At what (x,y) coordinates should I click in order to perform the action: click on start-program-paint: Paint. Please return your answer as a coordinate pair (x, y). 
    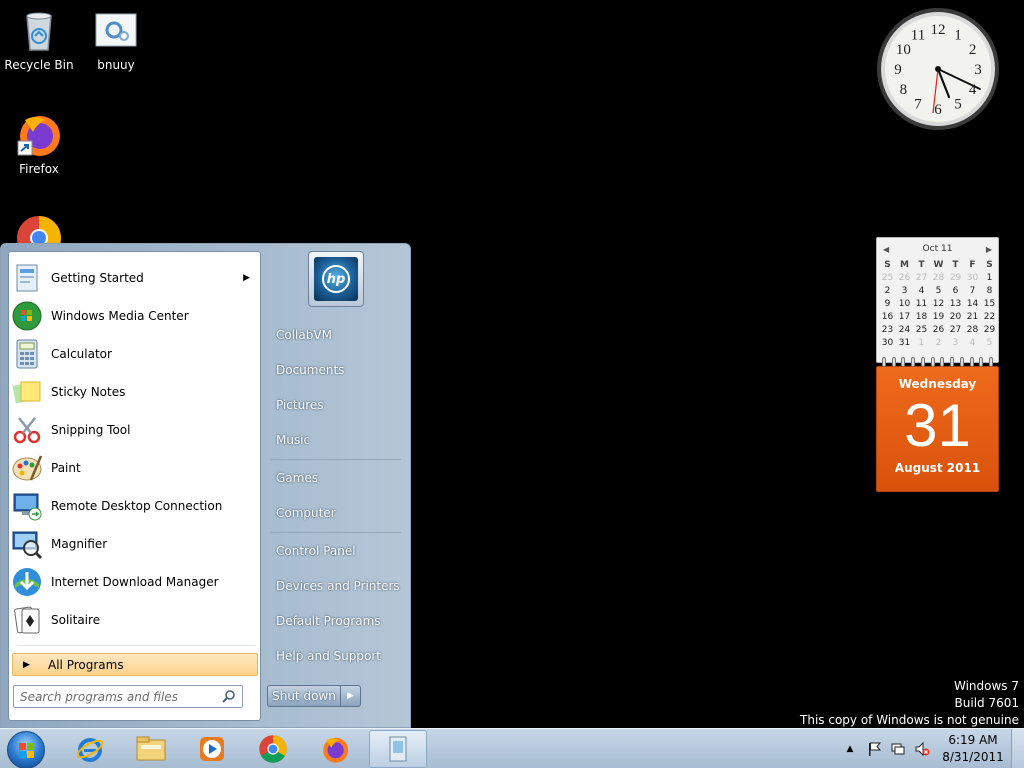
    Looking at the image, I should click on (134, 468).